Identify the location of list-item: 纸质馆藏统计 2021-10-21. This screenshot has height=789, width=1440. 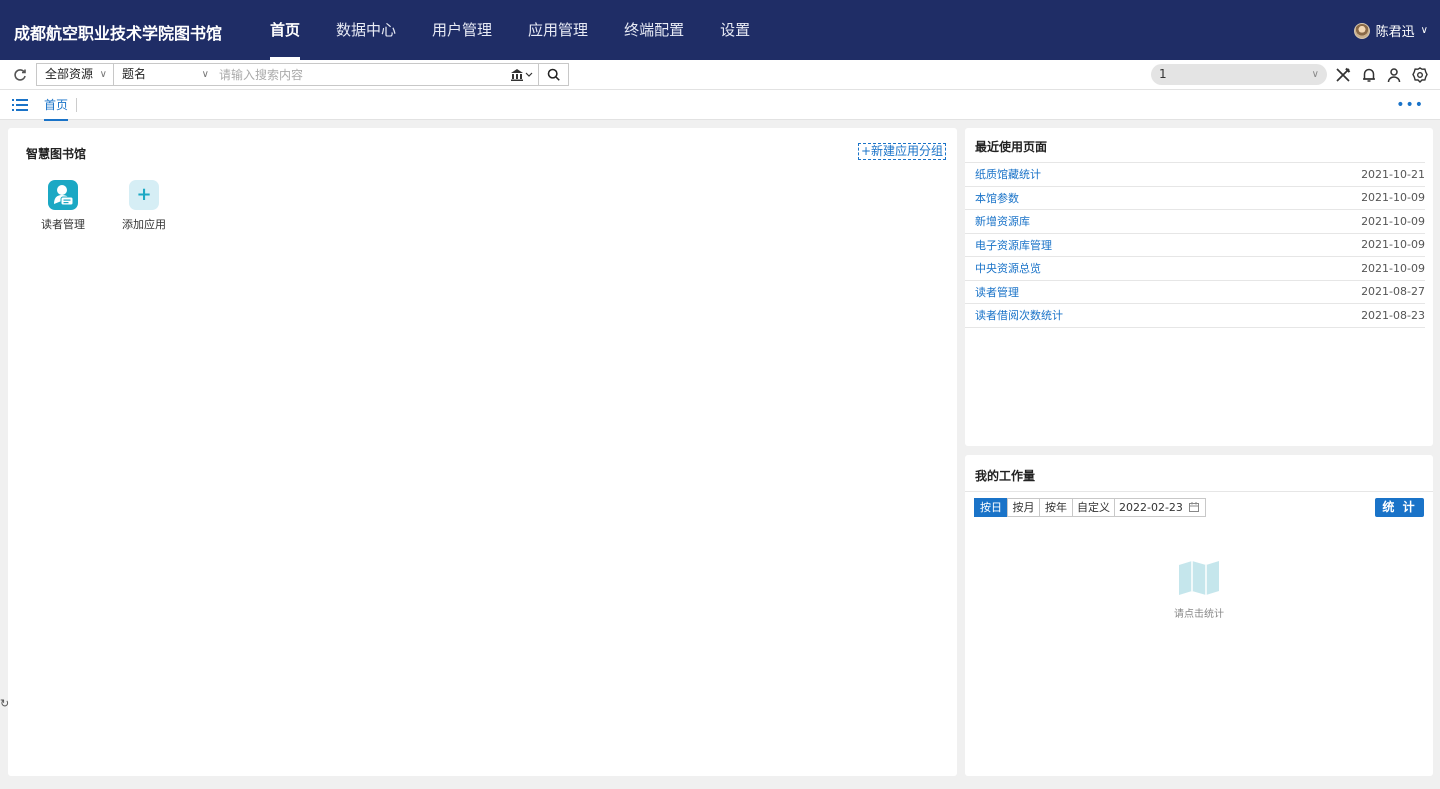
(1195, 175).